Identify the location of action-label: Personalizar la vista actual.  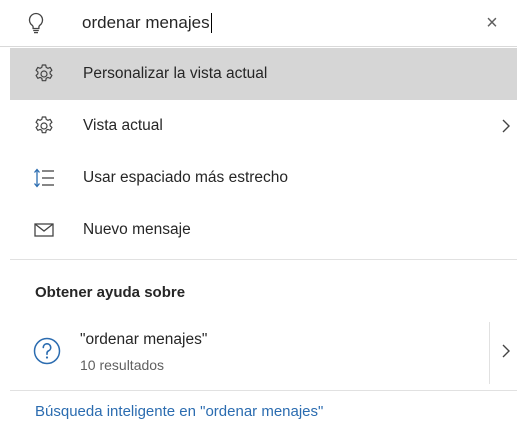
(175, 73).